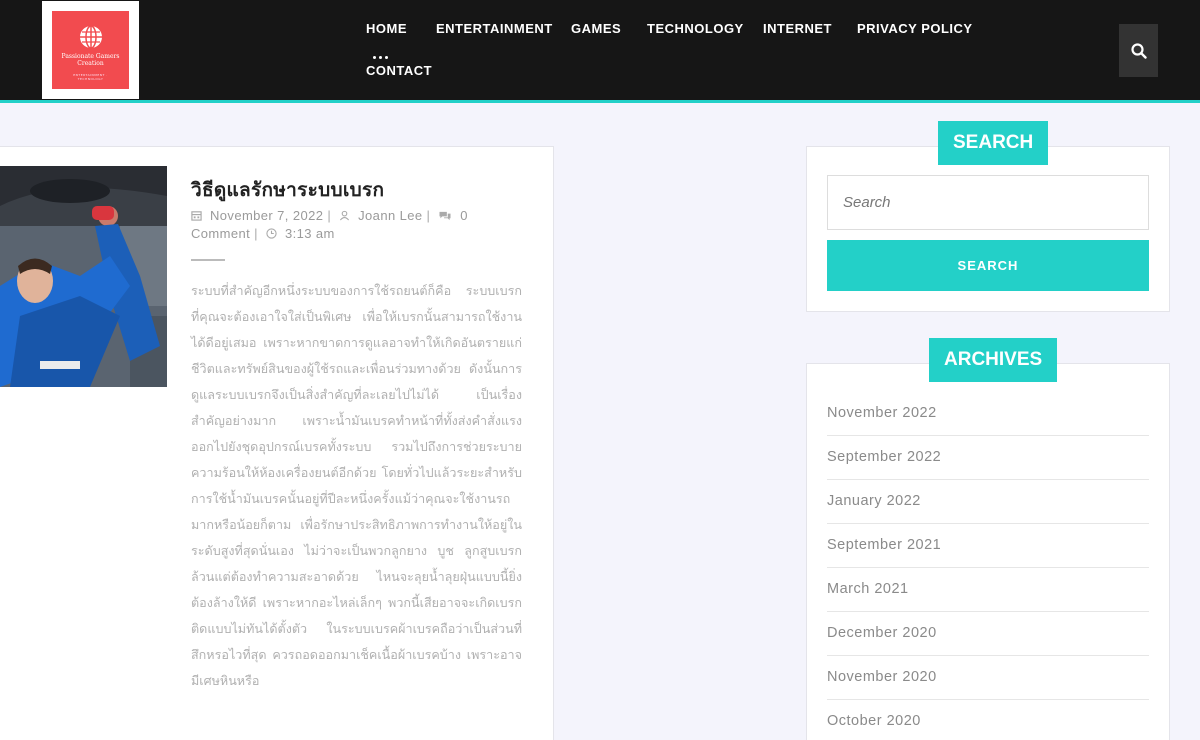 The image size is (1200, 740). What do you see at coordinates (988, 720) in the screenshot?
I see `archive-item: October 2020` at bounding box center [988, 720].